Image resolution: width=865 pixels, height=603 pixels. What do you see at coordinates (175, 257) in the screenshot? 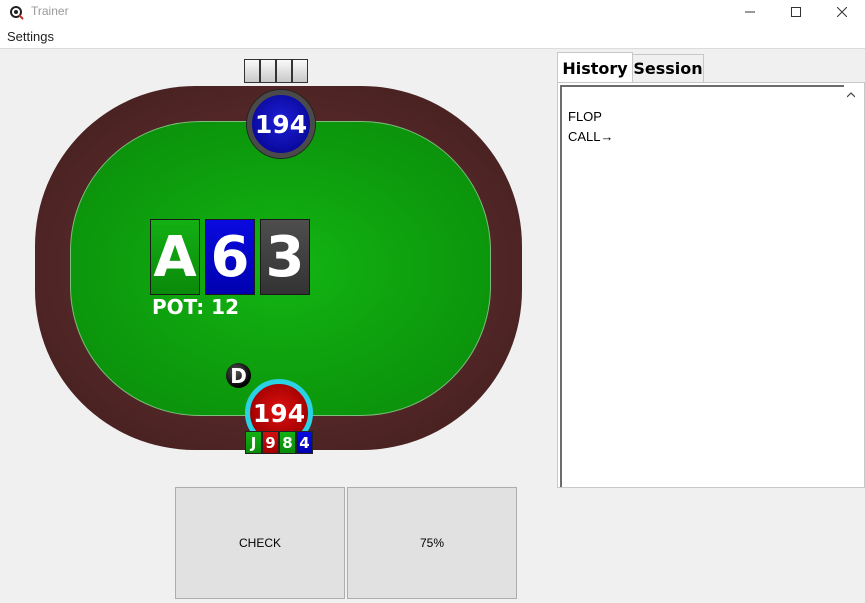
I see `board-card: A` at bounding box center [175, 257].